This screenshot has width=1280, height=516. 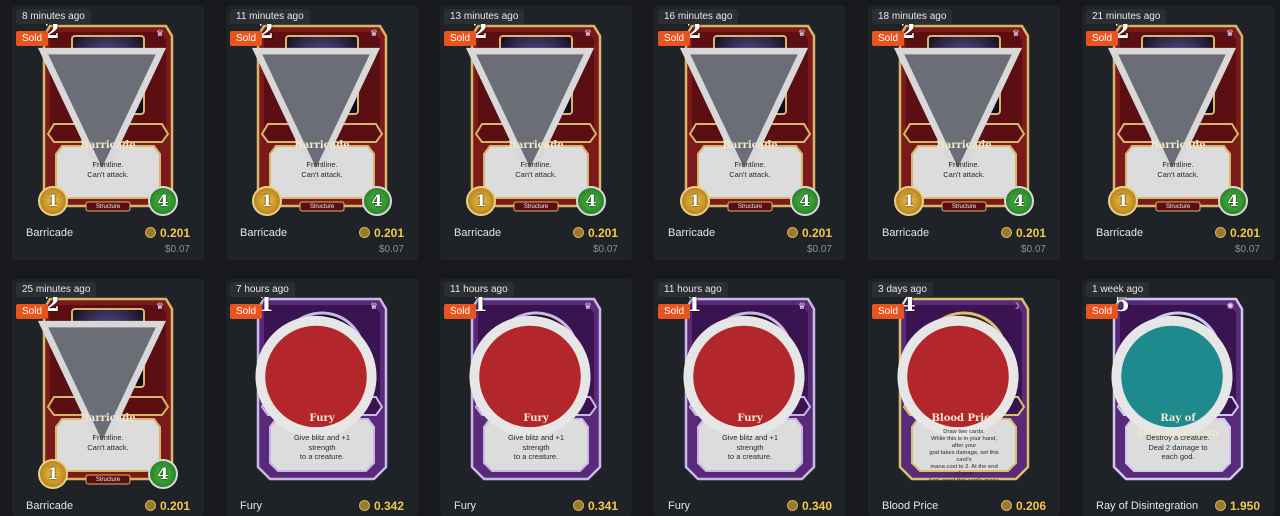 I want to click on card-name: Fury, so click(x=750, y=418).